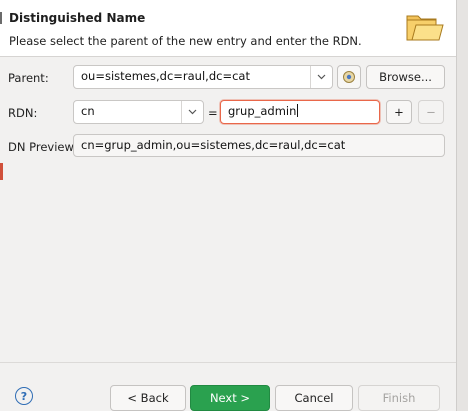 The width and height of the screenshot is (468, 411). Describe the element at coordinates (262, 111) in the screenshot. I see `rdn-value-text: grup_admin` at that location.